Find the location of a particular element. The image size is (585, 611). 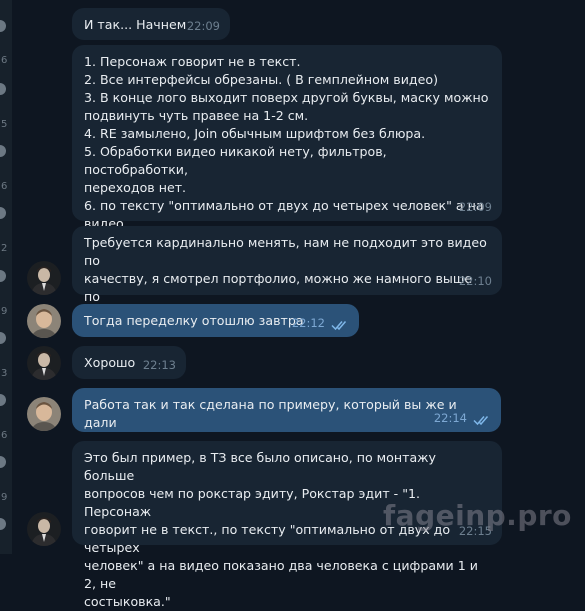

message-time: 22:14 is located at coordinates (450, 418).